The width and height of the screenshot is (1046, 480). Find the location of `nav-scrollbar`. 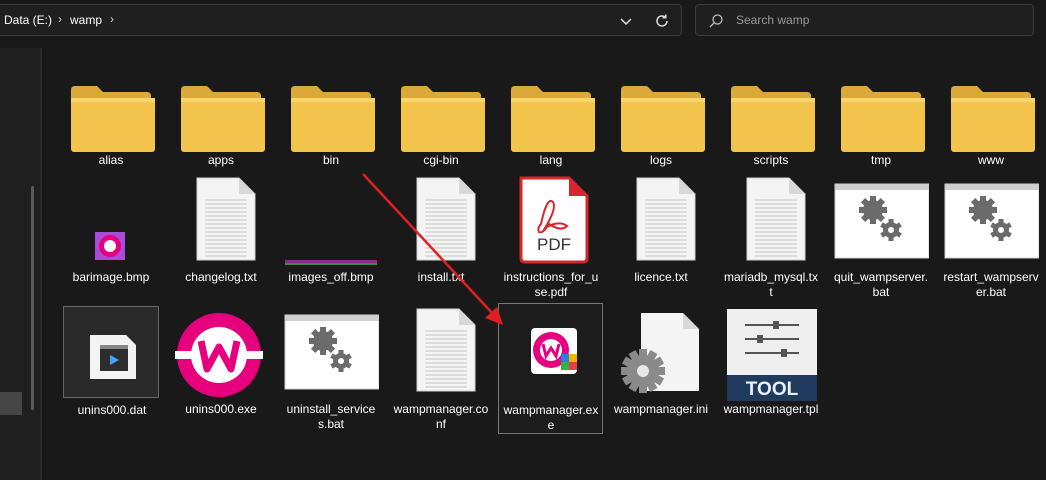

nav-scrollbar is located at coordinates (32, 298).